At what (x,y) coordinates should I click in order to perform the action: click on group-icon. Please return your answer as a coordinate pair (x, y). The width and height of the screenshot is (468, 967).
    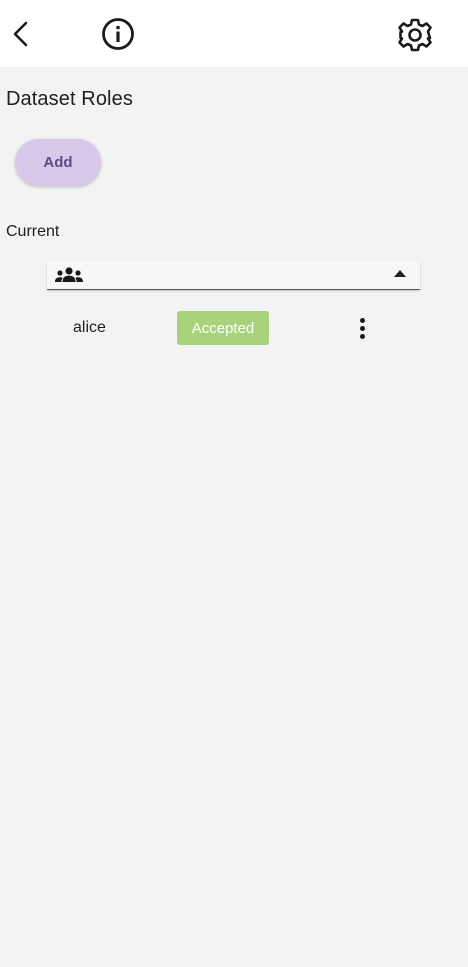
    Looking at the image, I should click on (69, 275).